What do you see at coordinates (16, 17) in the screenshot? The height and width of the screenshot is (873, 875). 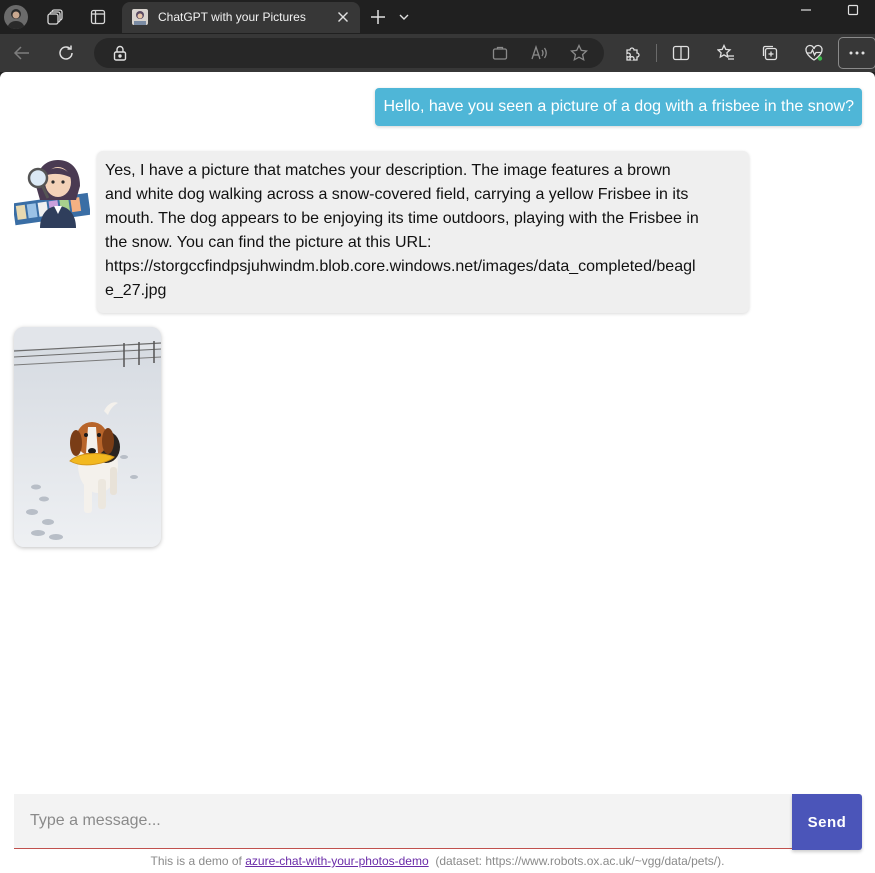 I see `profile-avatar` at bounding box center [16, 17].